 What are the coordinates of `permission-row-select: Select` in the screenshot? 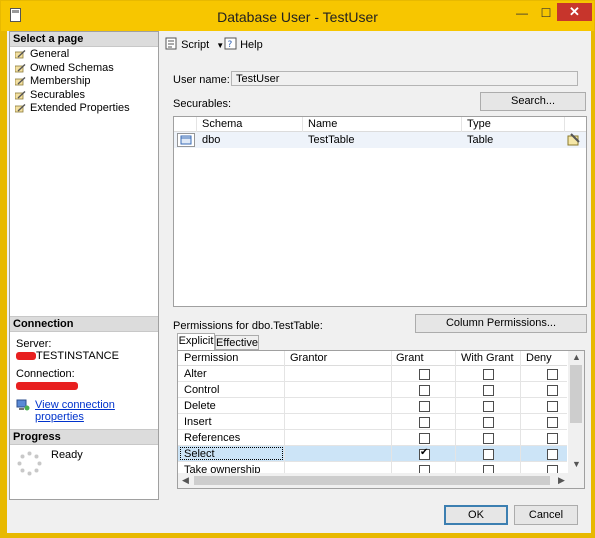 It's located at (372, 454).